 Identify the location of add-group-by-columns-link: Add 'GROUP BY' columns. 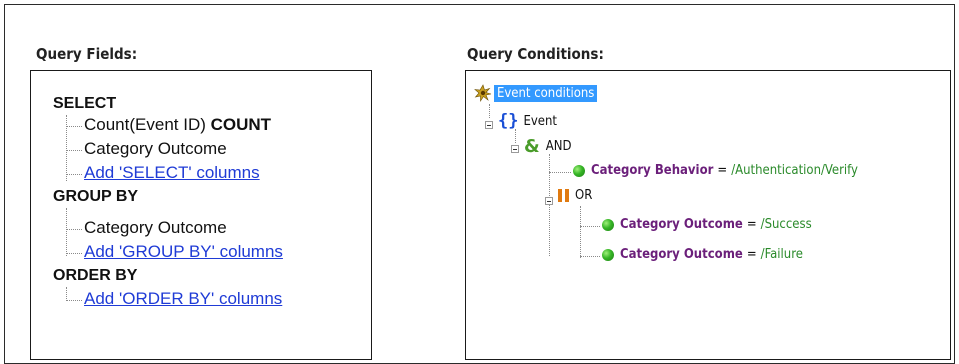
(183, 251).